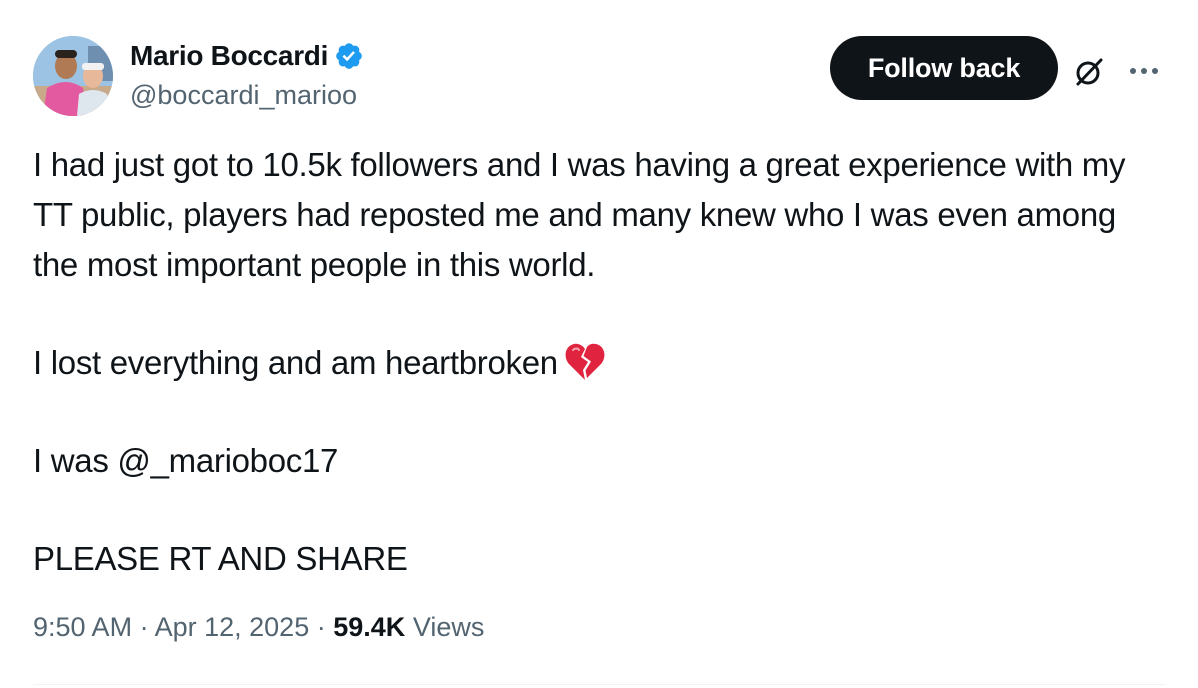 The image size is (1198, 688). I want to click on views-label: Views, so click(448, 627).